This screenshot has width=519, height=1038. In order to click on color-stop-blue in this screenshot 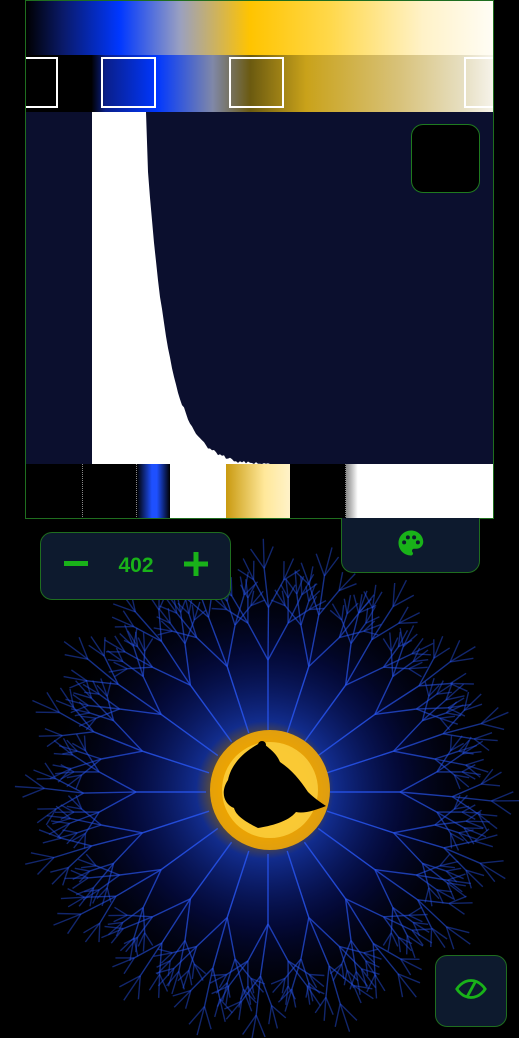, I will do `click(128, 82)`.